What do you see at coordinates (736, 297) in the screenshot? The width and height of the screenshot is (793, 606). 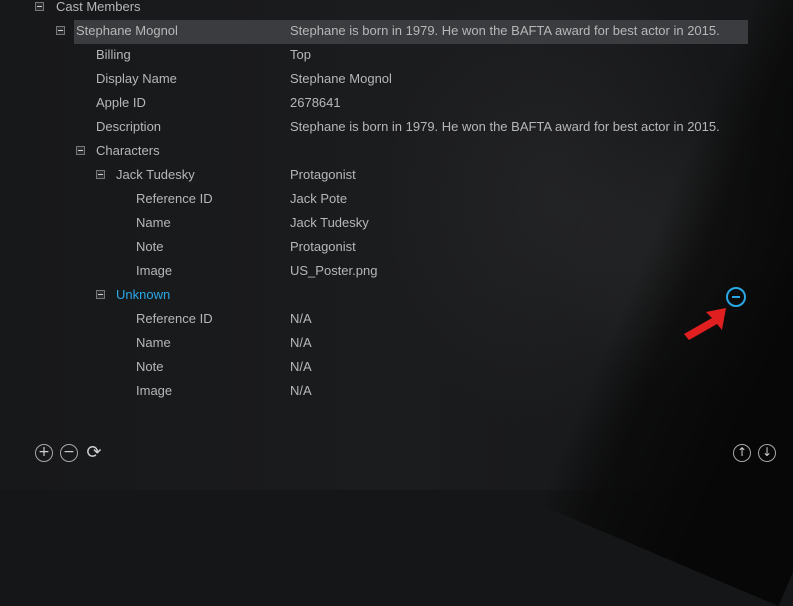 I see `remove-character-button` at bounding box center [736, 297].